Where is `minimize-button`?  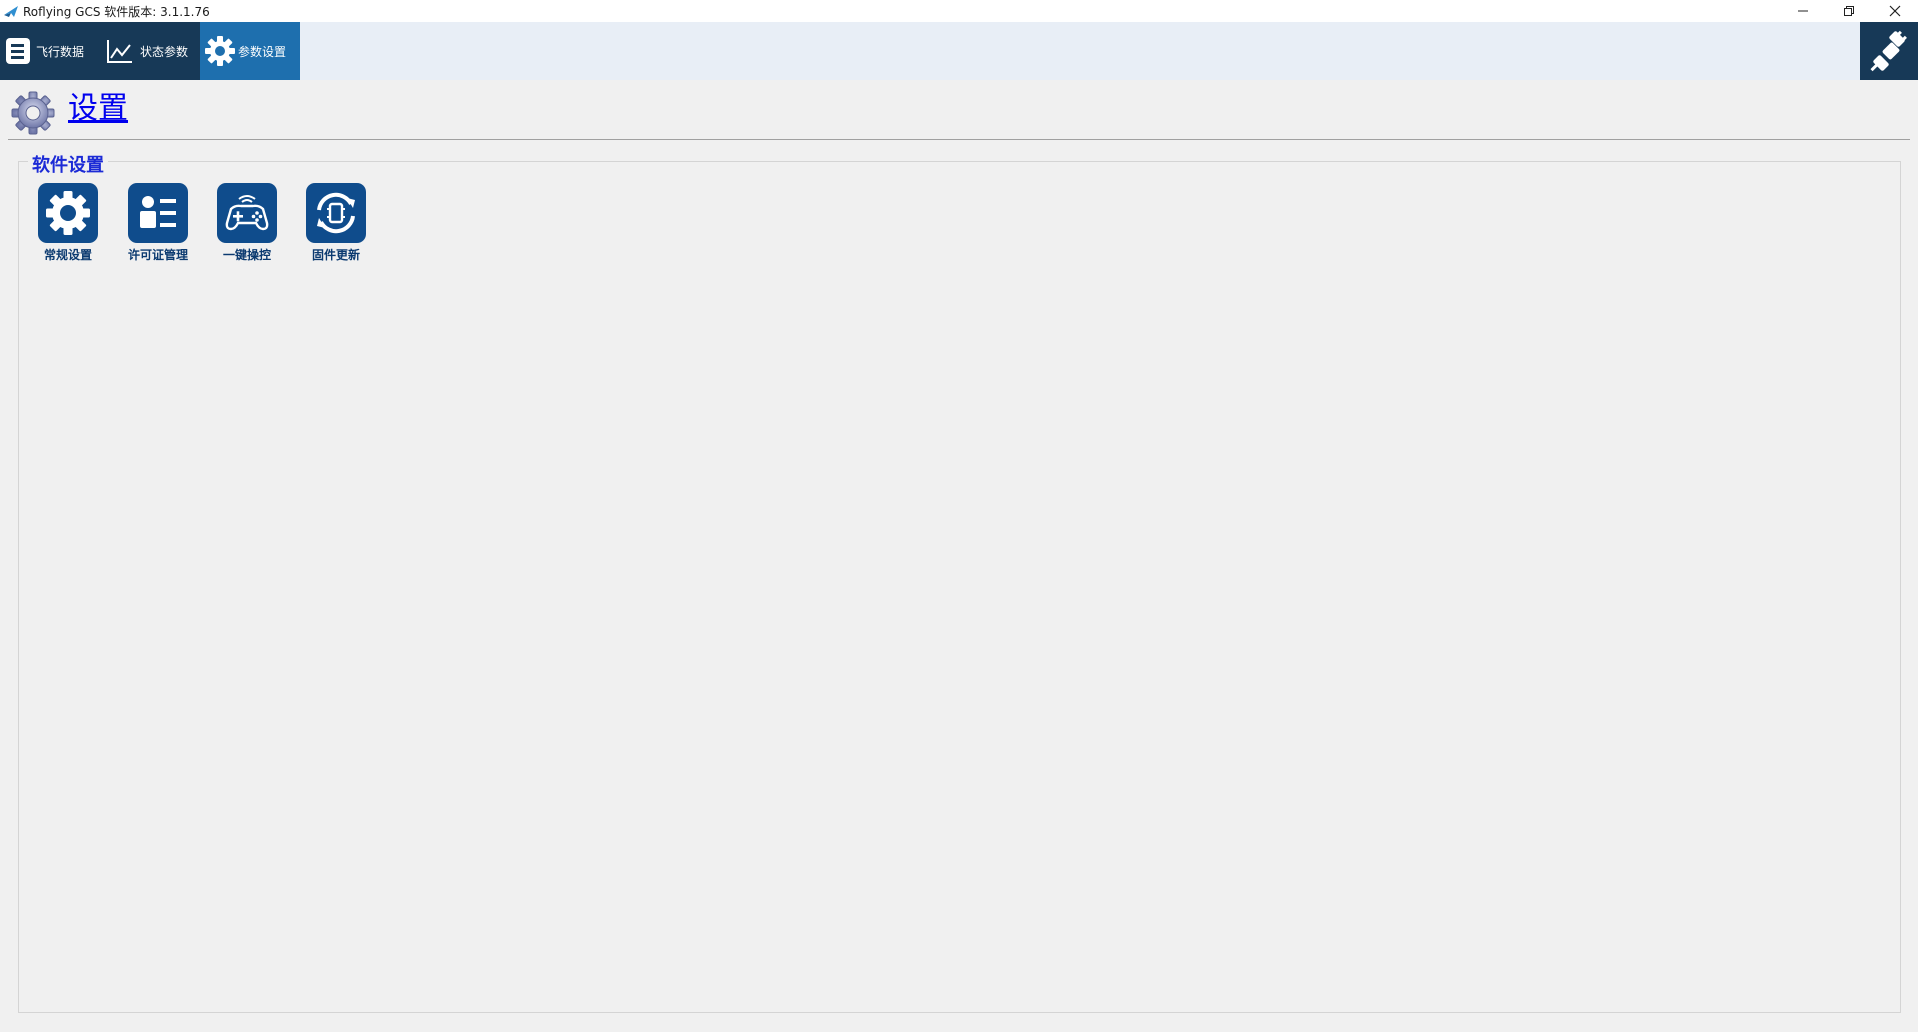
minimize-button is located at coordinates (1803, 11).